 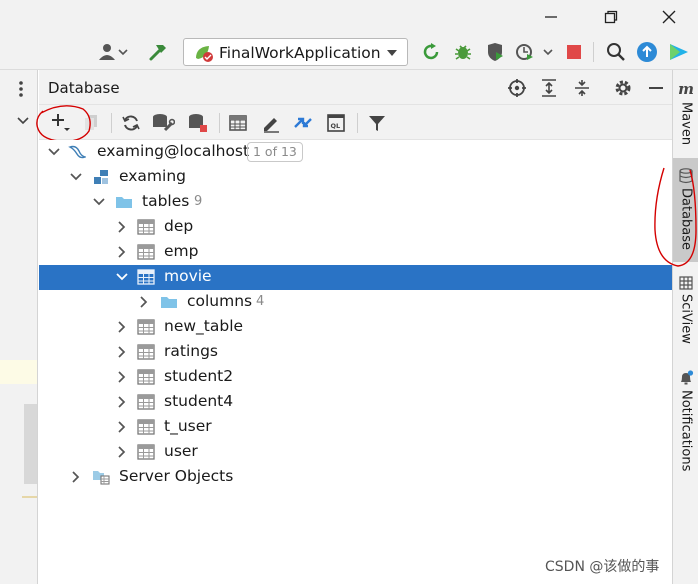 I want to click on table-row: user, so click(x=355, y=452).